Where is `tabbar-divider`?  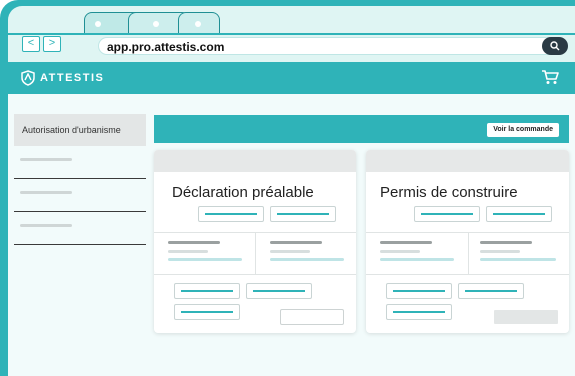
tabbar-divider is located at coordinates (291, 34).